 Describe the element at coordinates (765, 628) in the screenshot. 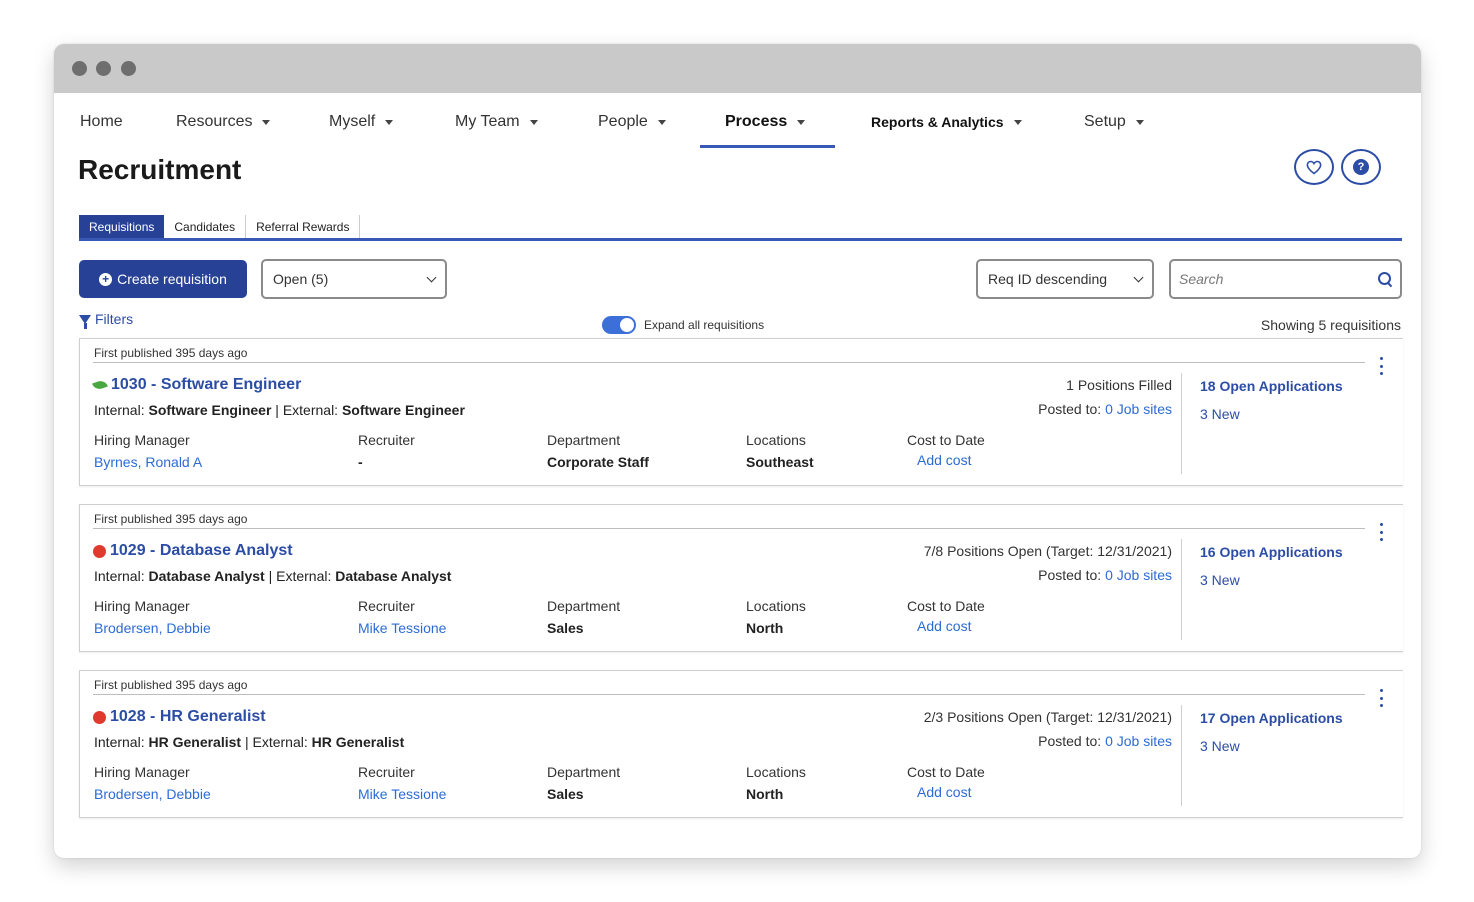

I see `location-value: North` at that location.